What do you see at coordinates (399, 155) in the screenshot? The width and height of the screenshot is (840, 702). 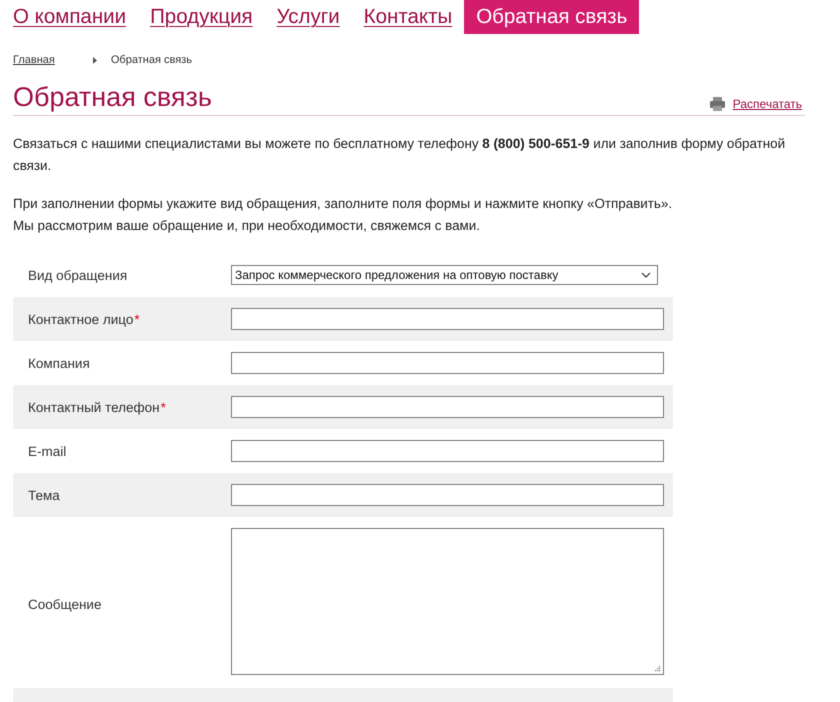 I see `intro-text: Связаться с нашими специалистами вы можете по бесплатному телефону 8 (800) 500-651-9 или заполнив форму обратной связи.` at bounding box center [399, 155].